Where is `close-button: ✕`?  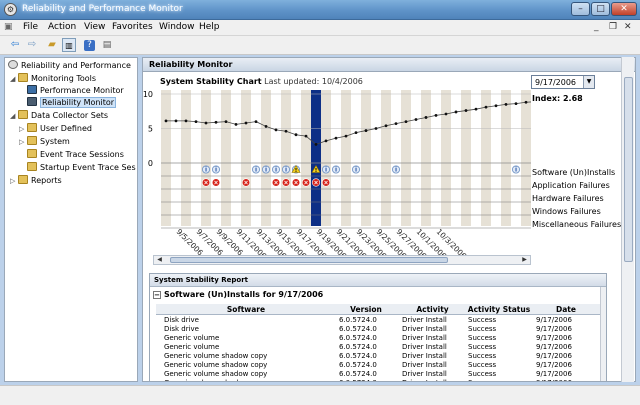
close-button: ✕ is located at coordinates (624, 9).